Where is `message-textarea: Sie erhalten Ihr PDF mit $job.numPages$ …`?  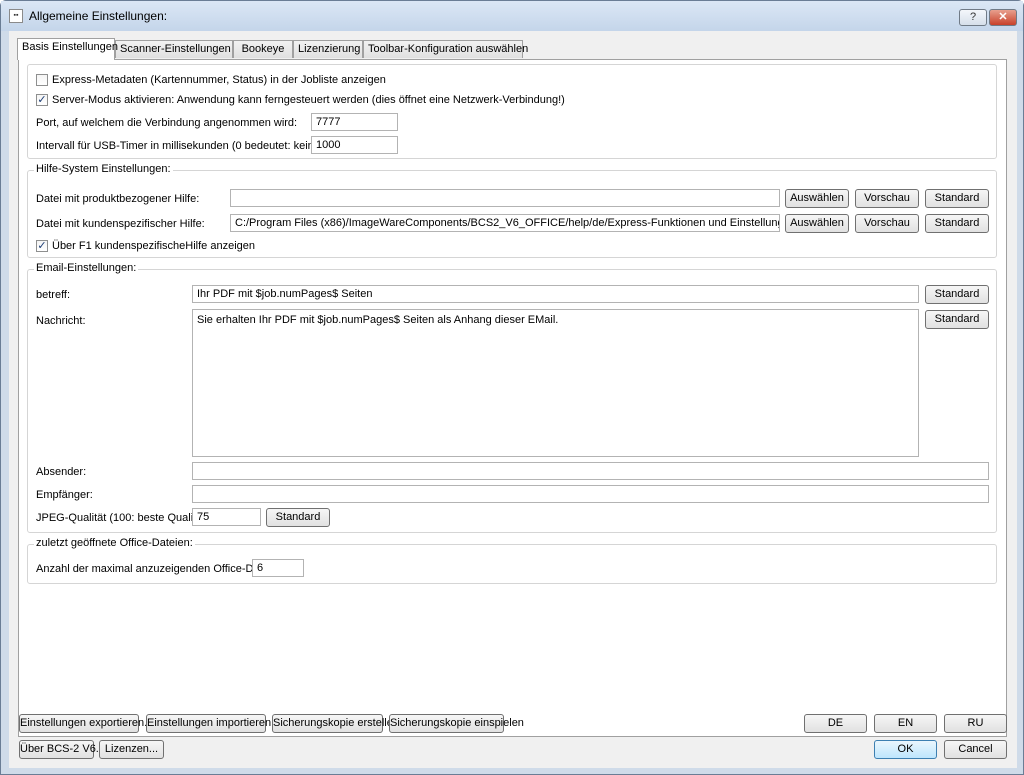
message-textarea: Sie erhalten Ihr PDF mit $job.numPages$ … is located at coordinates (555, 383).